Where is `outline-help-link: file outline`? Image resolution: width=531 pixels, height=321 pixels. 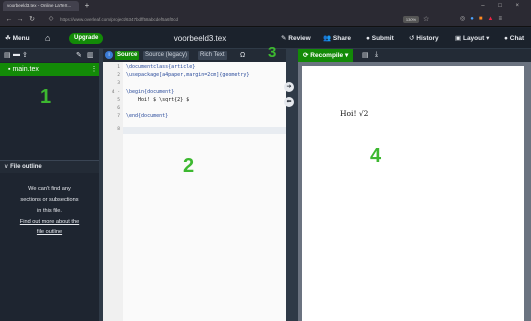
outline-help-link: file outline is located at coordinates (49, 232).